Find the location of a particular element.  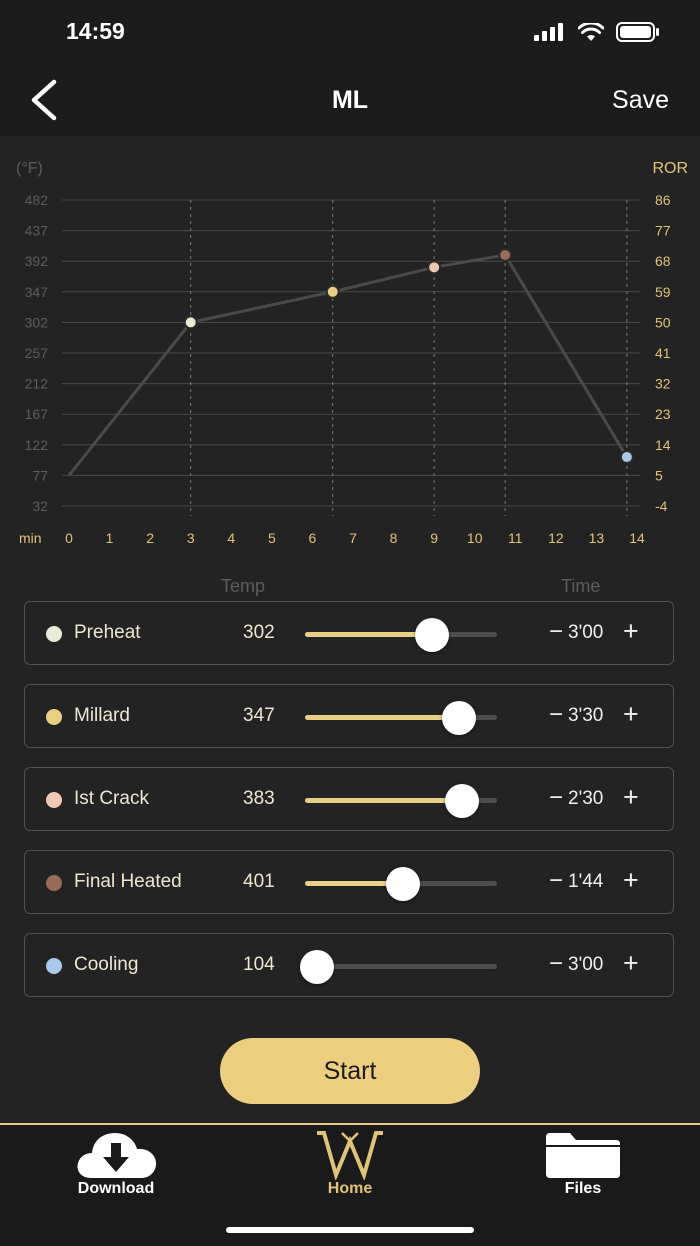

y-right-tick-label: 86 is located at coordinates (663, 200).